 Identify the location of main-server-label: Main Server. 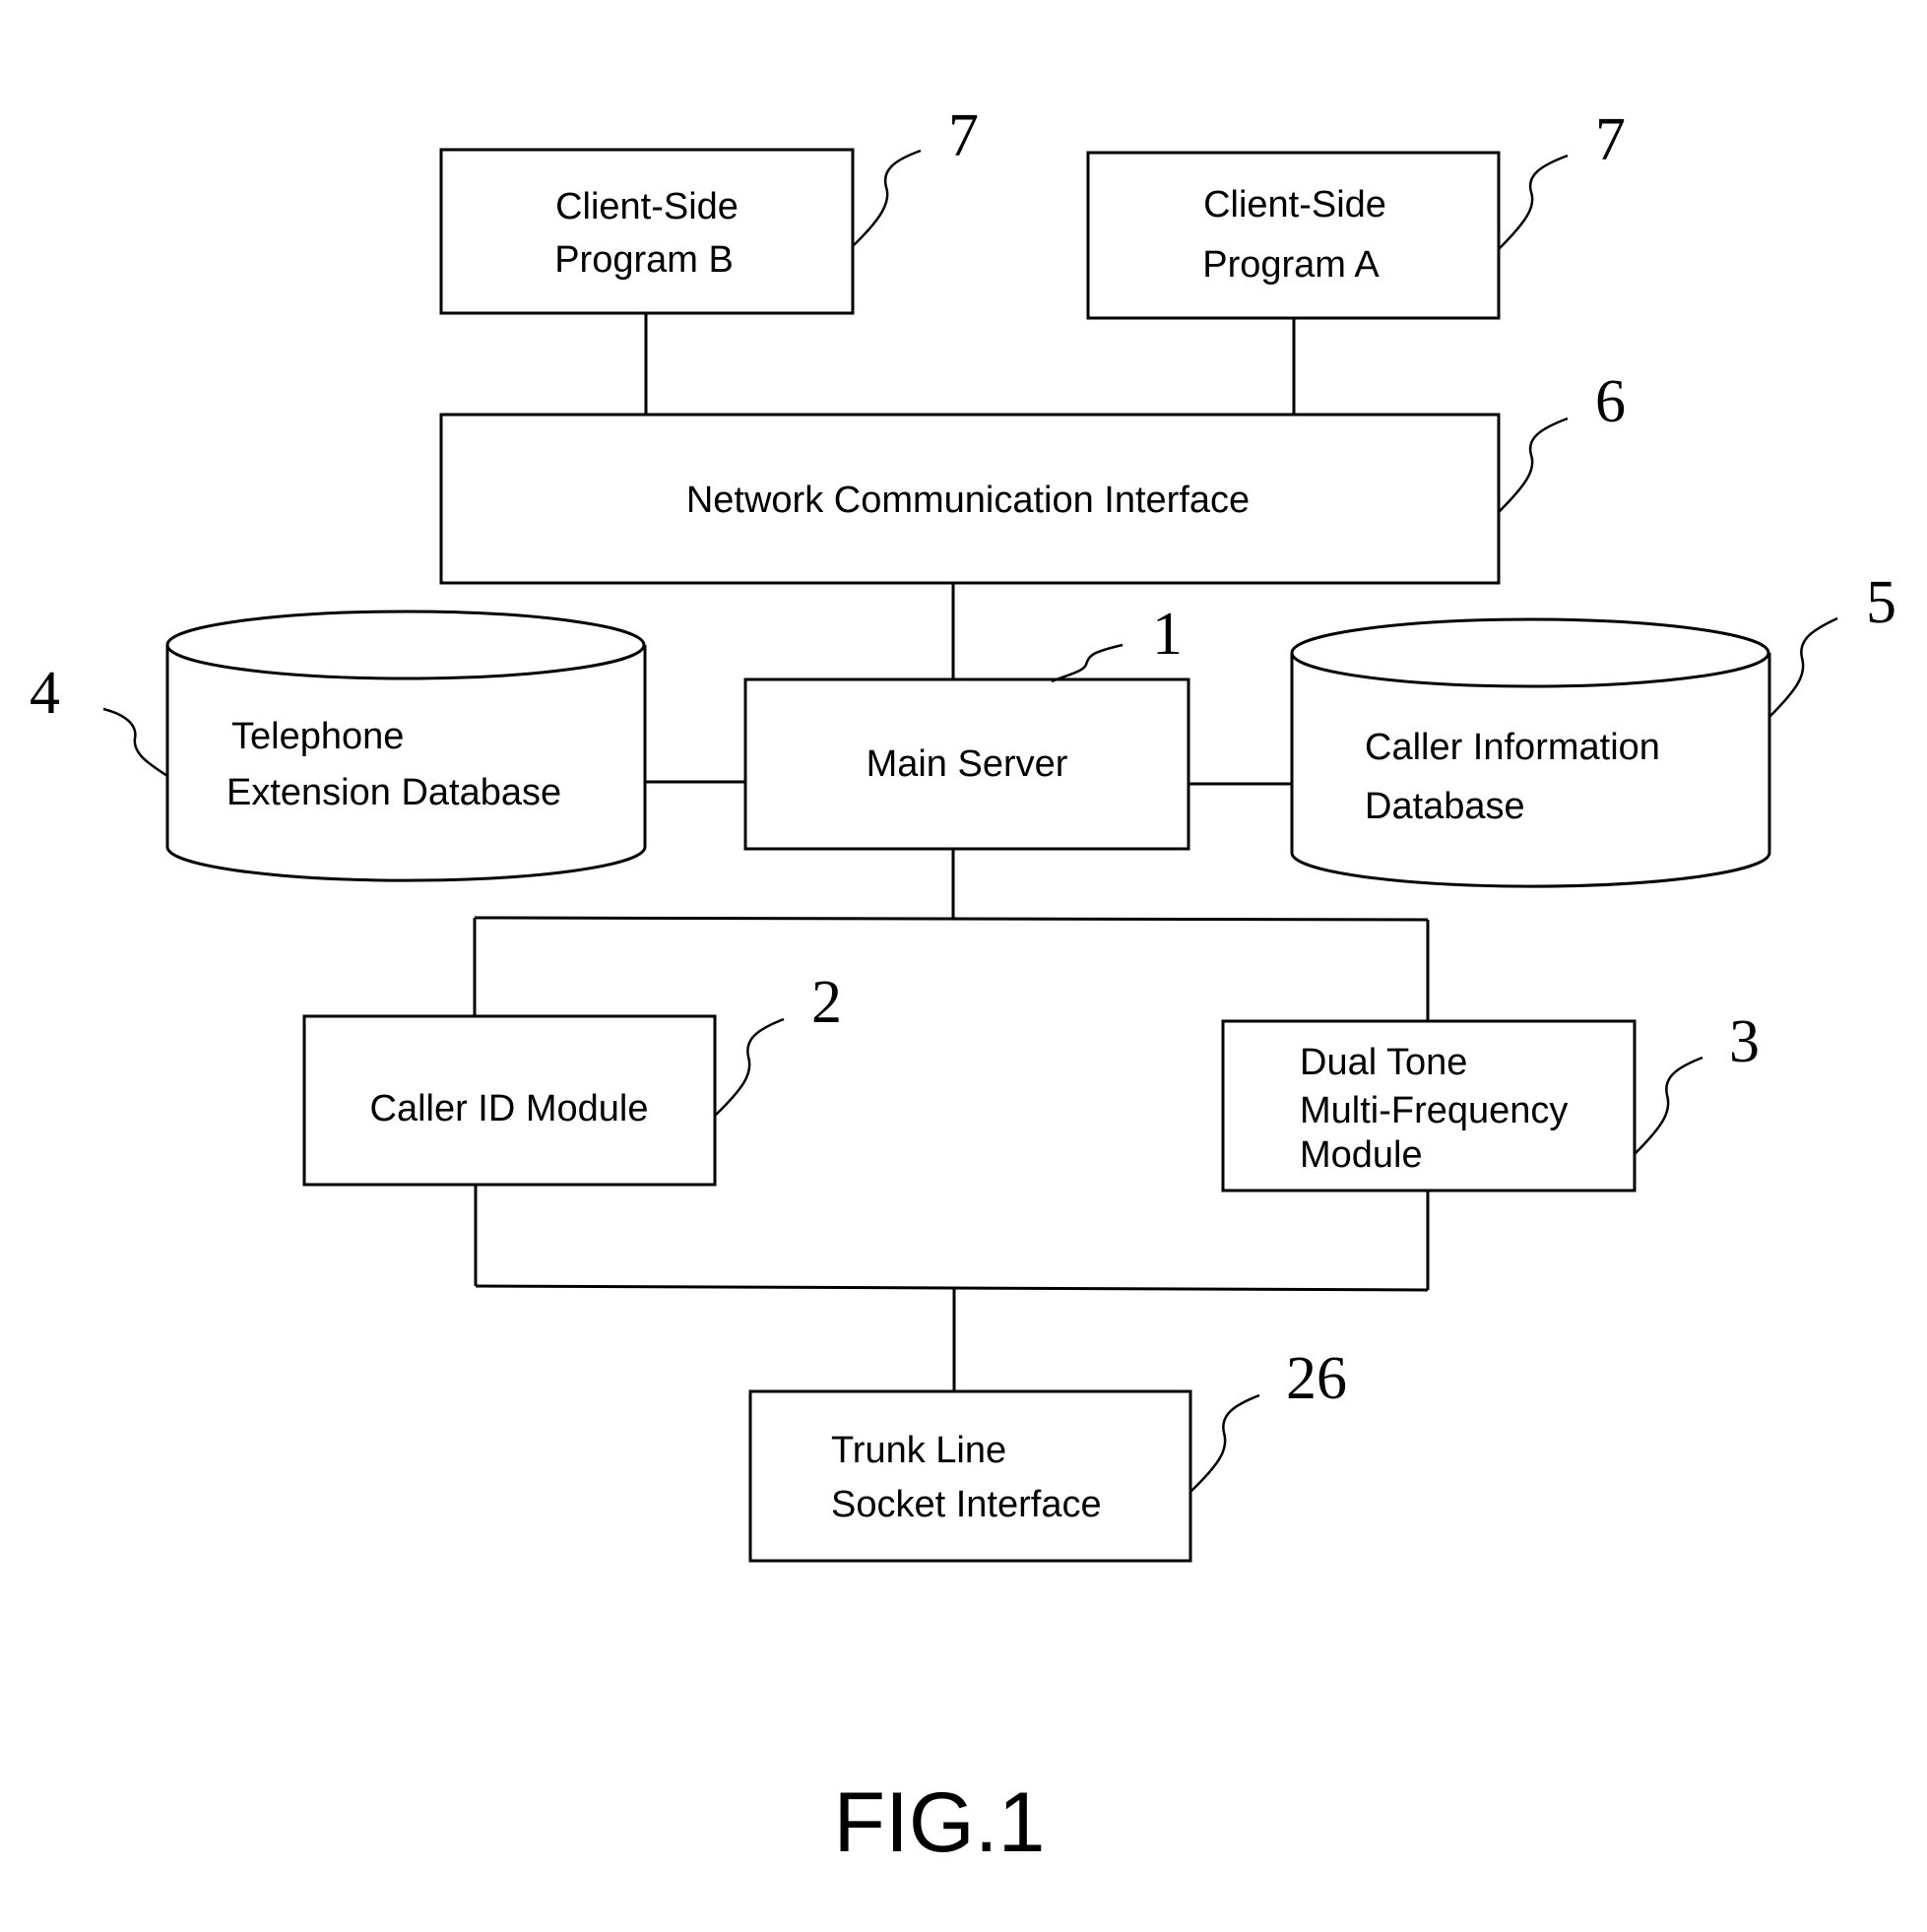
(967, 764).